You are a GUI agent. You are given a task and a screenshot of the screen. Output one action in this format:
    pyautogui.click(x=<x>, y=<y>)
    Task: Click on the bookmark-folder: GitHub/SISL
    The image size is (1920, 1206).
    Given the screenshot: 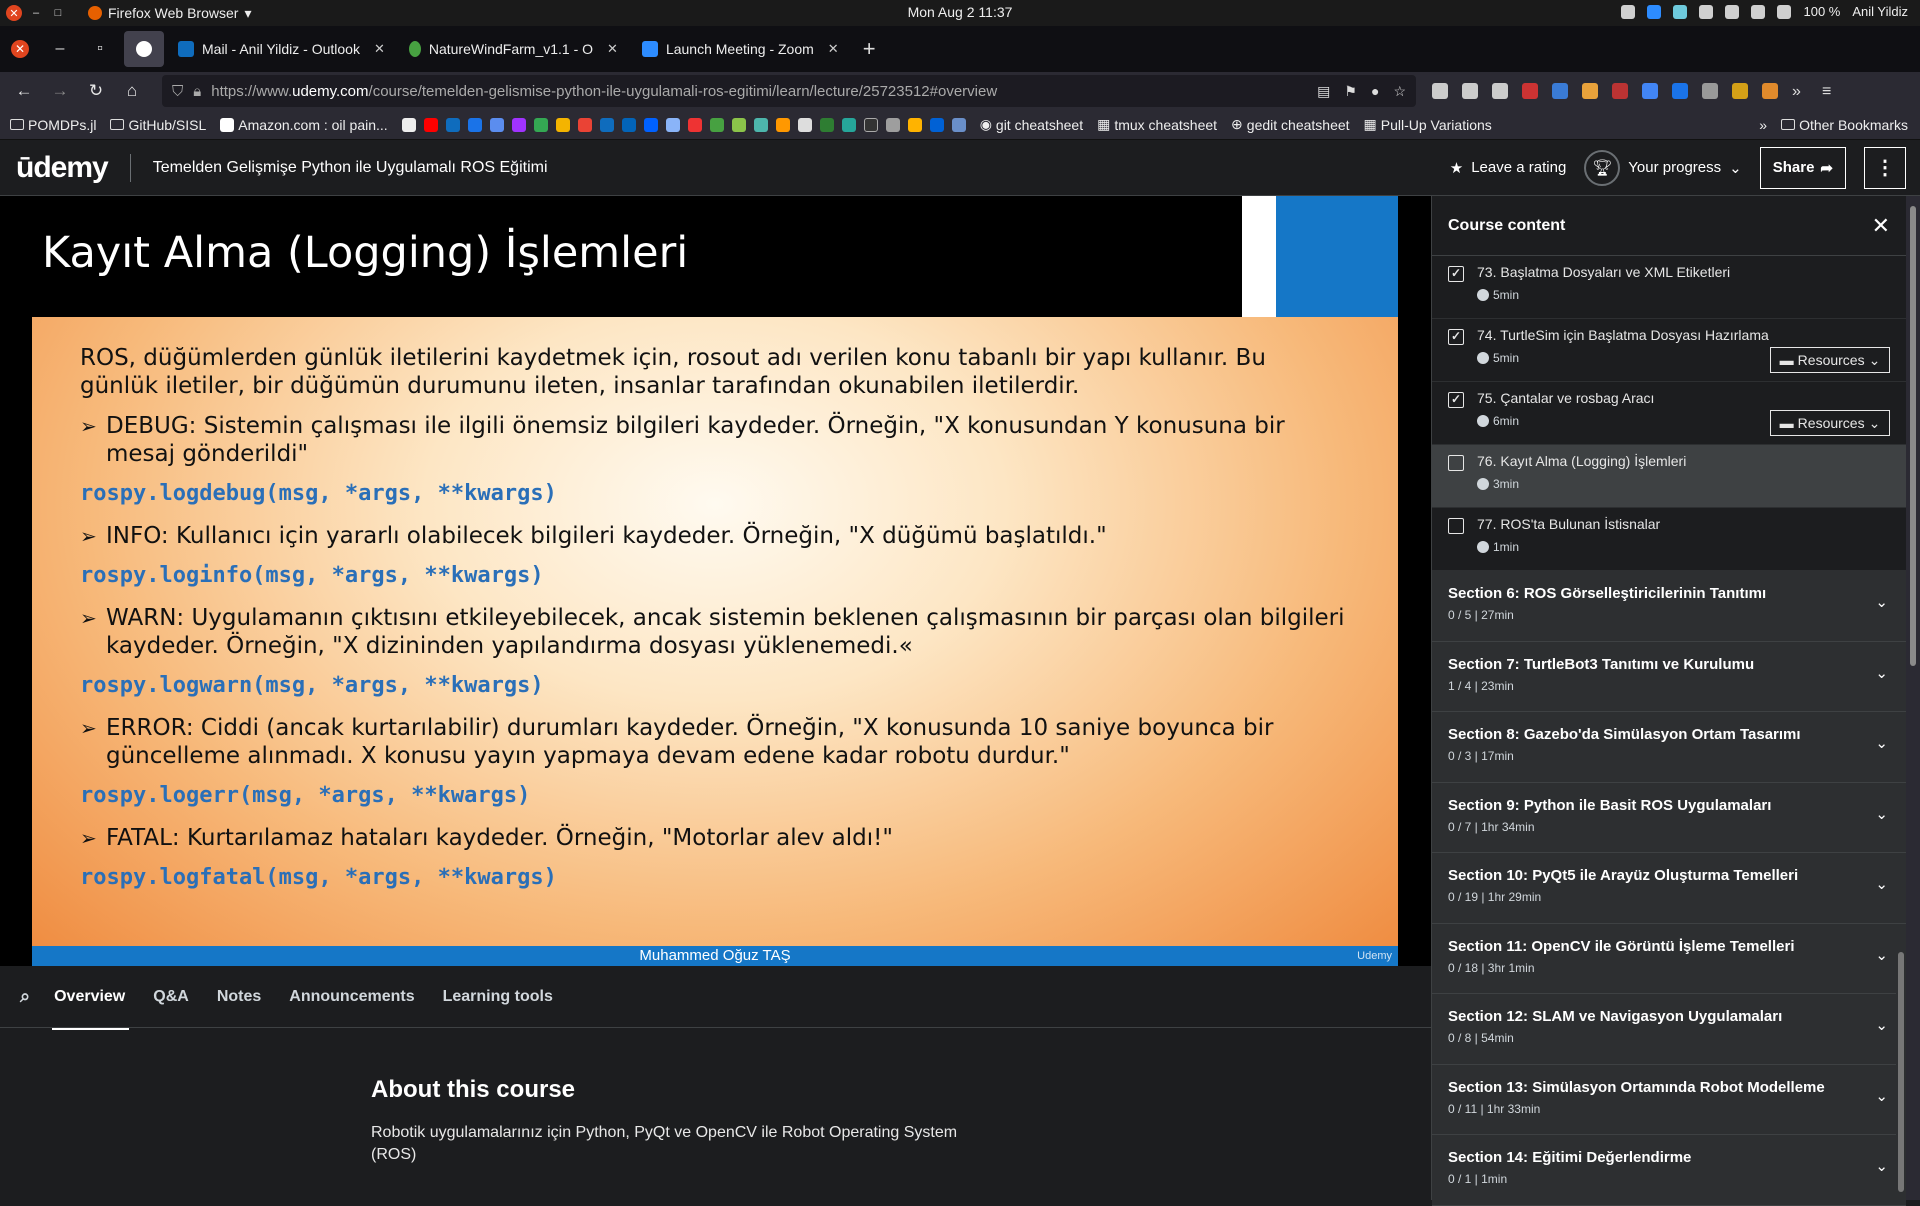 What is the action you would take?
    pyautogui.click(x=158, y=125)
    